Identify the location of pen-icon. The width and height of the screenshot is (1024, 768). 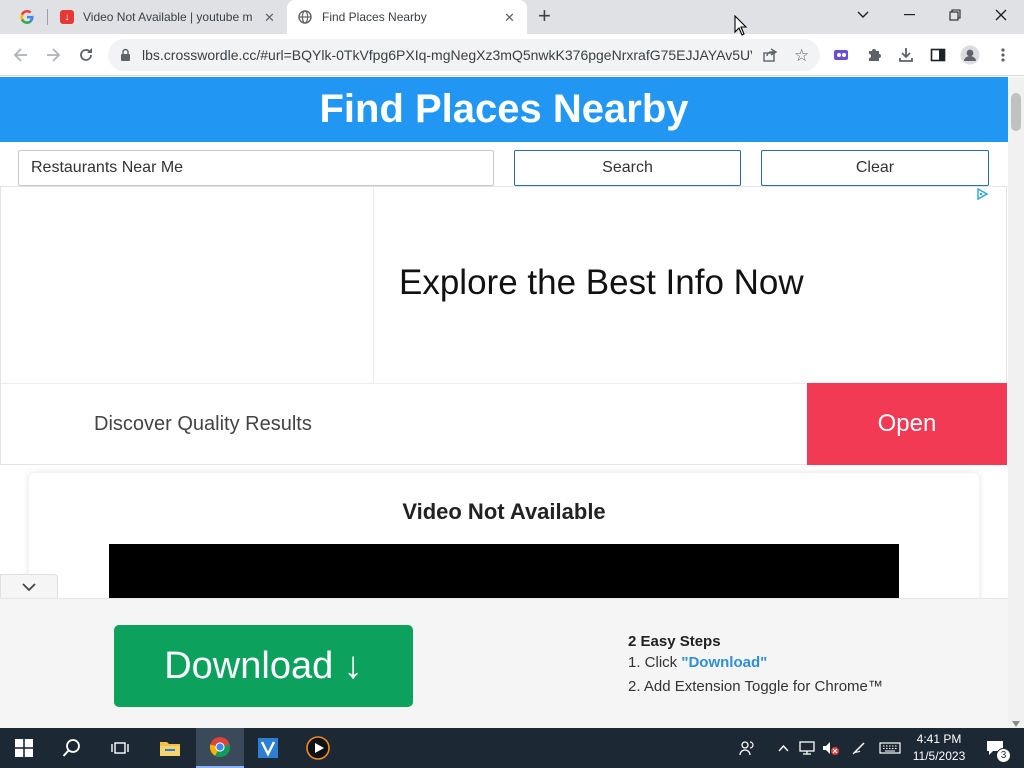
(859, 748).